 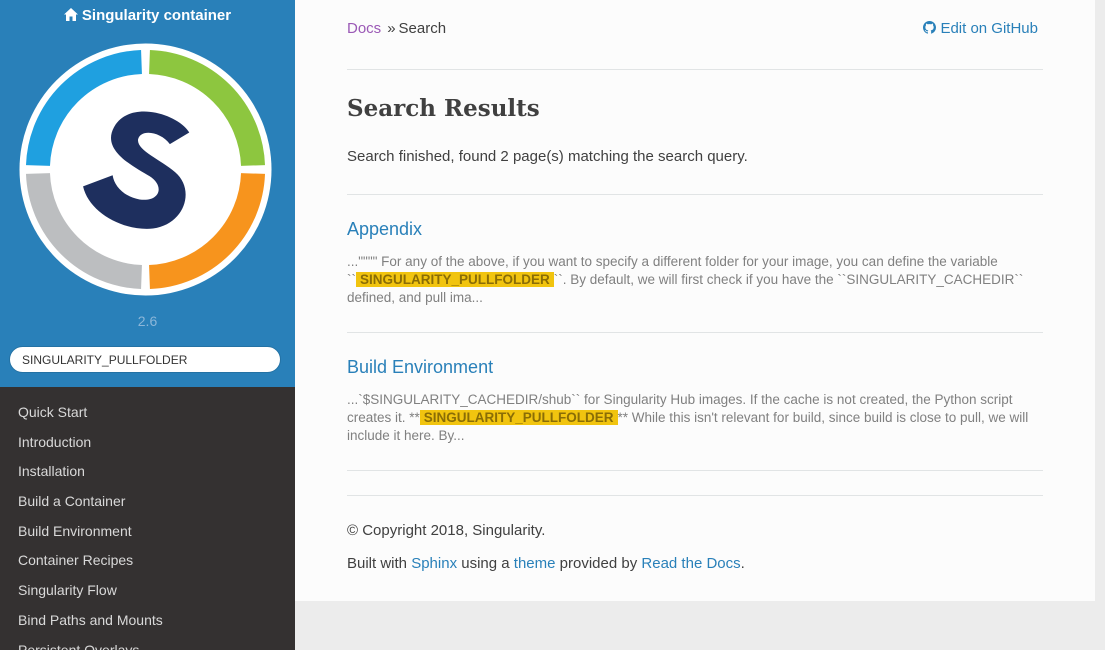 What do you see at coordinates (147, 591) in the screenshot?
I see `sidebar-nav-item: Singularity Flow` at bounding box center [147, 591].